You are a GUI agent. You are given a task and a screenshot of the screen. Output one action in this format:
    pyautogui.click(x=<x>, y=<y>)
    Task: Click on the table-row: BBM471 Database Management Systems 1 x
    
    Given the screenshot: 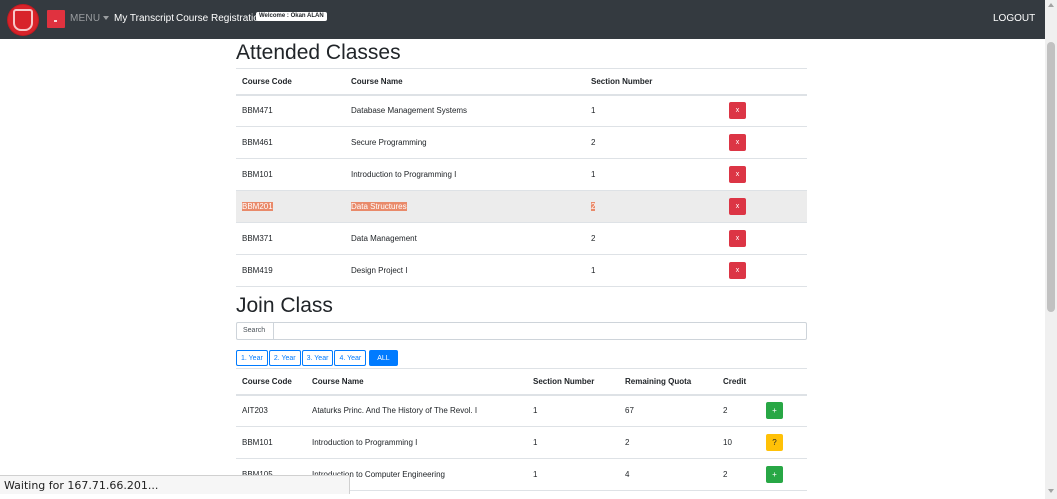 What is the action you would take?
    pyautogui.click(x=521, y=111)
    